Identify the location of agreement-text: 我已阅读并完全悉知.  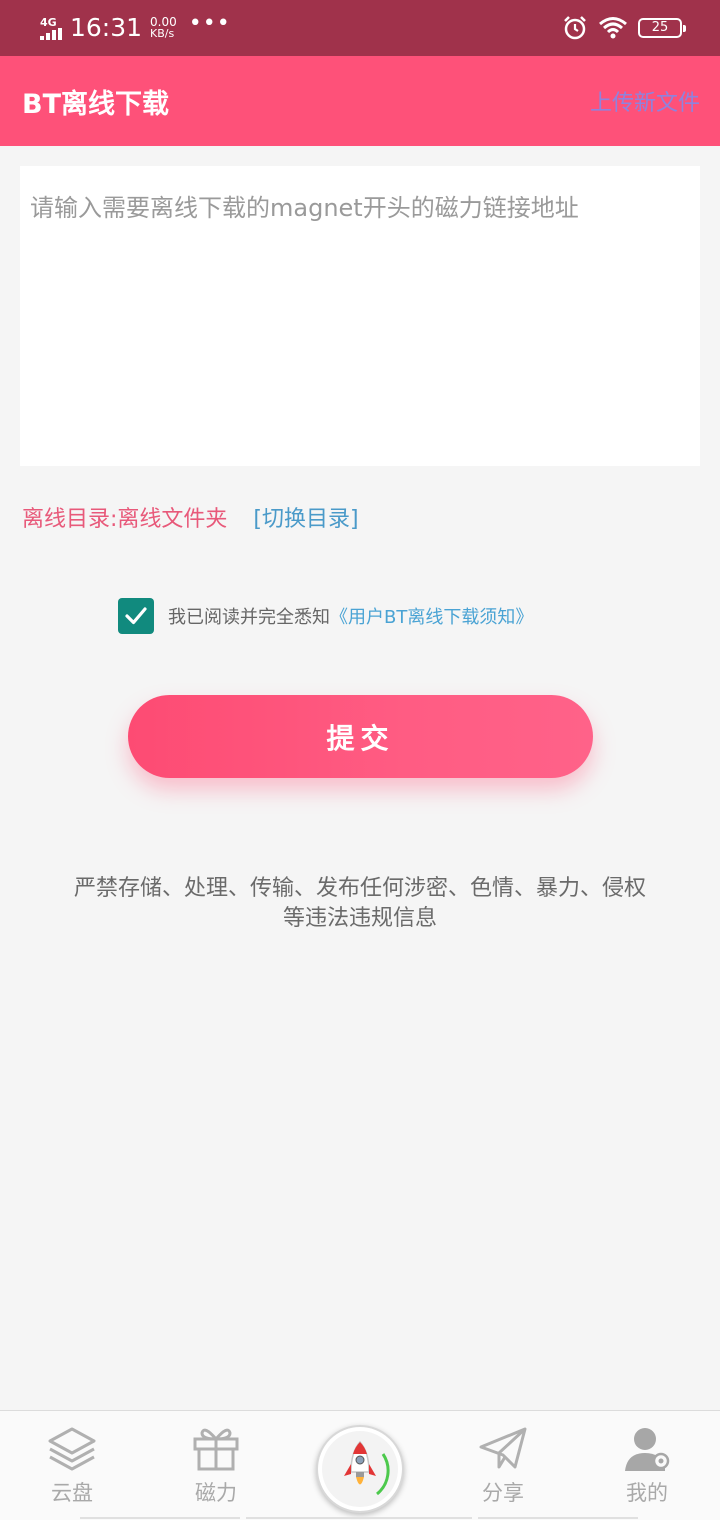
(249, 617).